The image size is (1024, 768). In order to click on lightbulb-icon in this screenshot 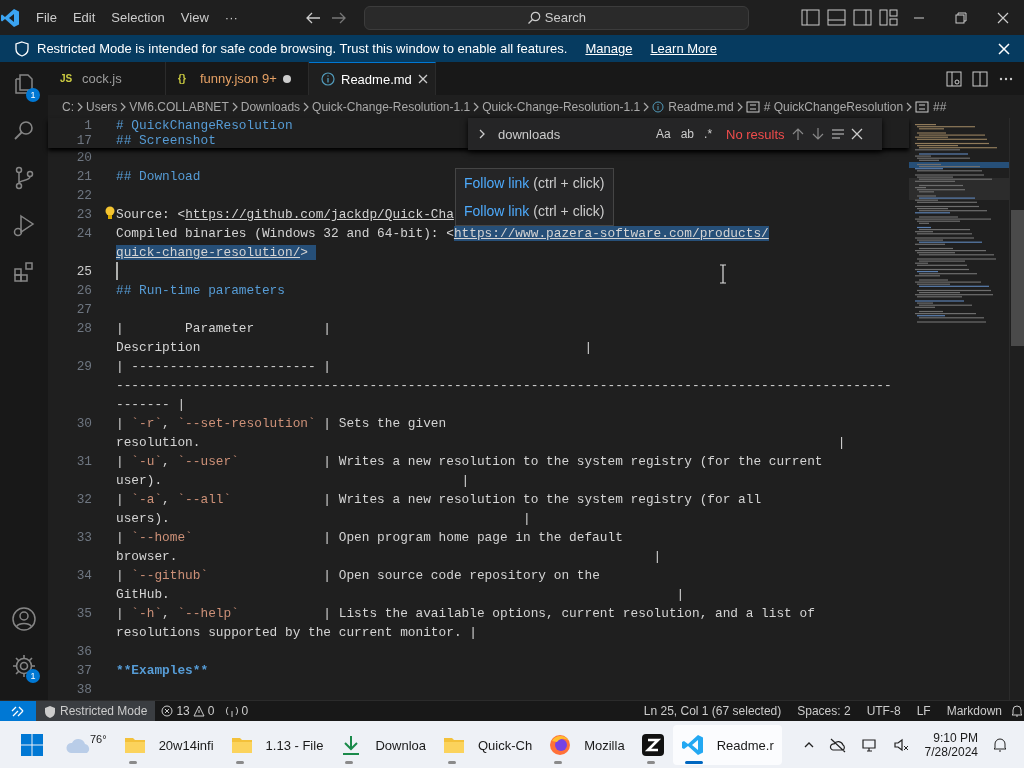, I will do `click(110, 213)`.